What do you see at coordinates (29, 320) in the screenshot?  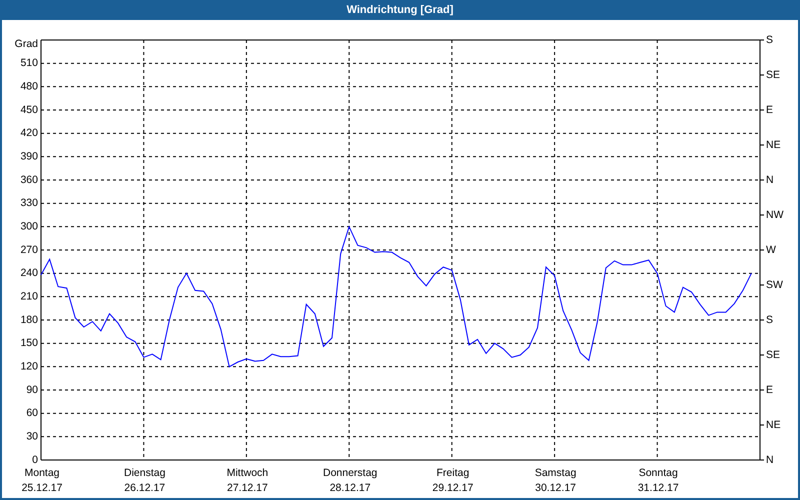 I see `axis-tick-label: 180` at bounding box center [29, 320].